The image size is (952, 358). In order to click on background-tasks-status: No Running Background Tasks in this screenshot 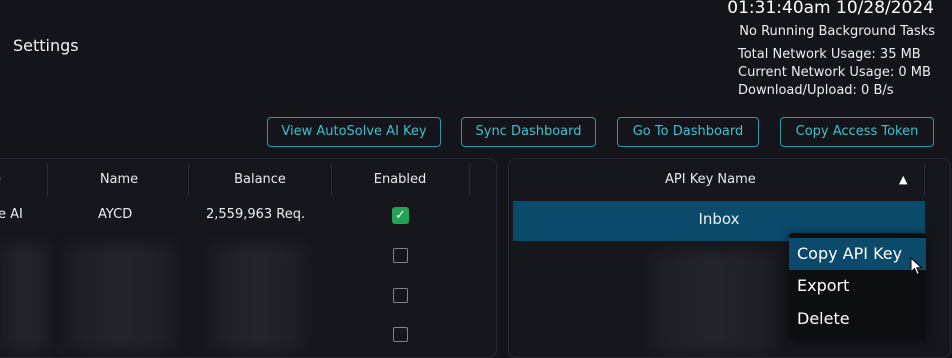, I will do `click(837, 31)`.